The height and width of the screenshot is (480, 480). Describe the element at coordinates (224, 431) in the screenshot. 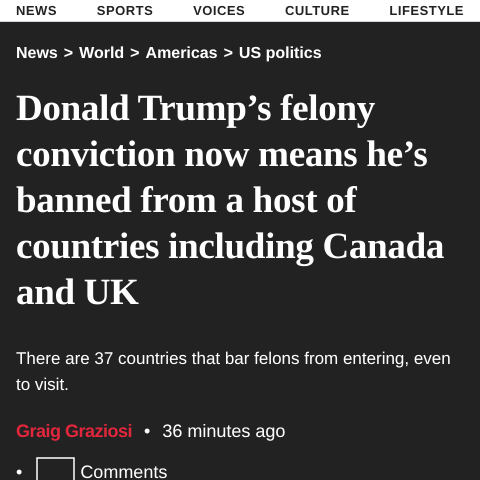

I see `timestamp: 36 minutes ago` at that location.